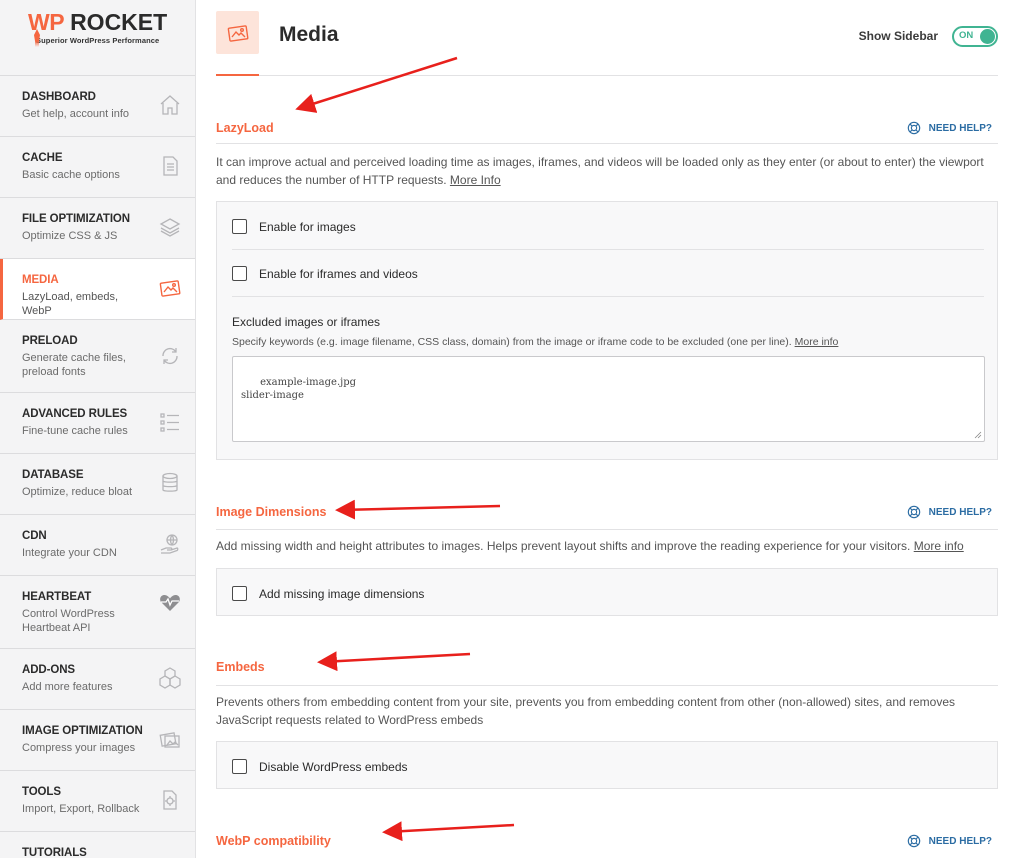 This screenshot has height=858, width=1024. Describe the element at coordinates (97, 845) in the screenshot. I see `sidebar-item-tutorials: TUTORIALS` at that location.